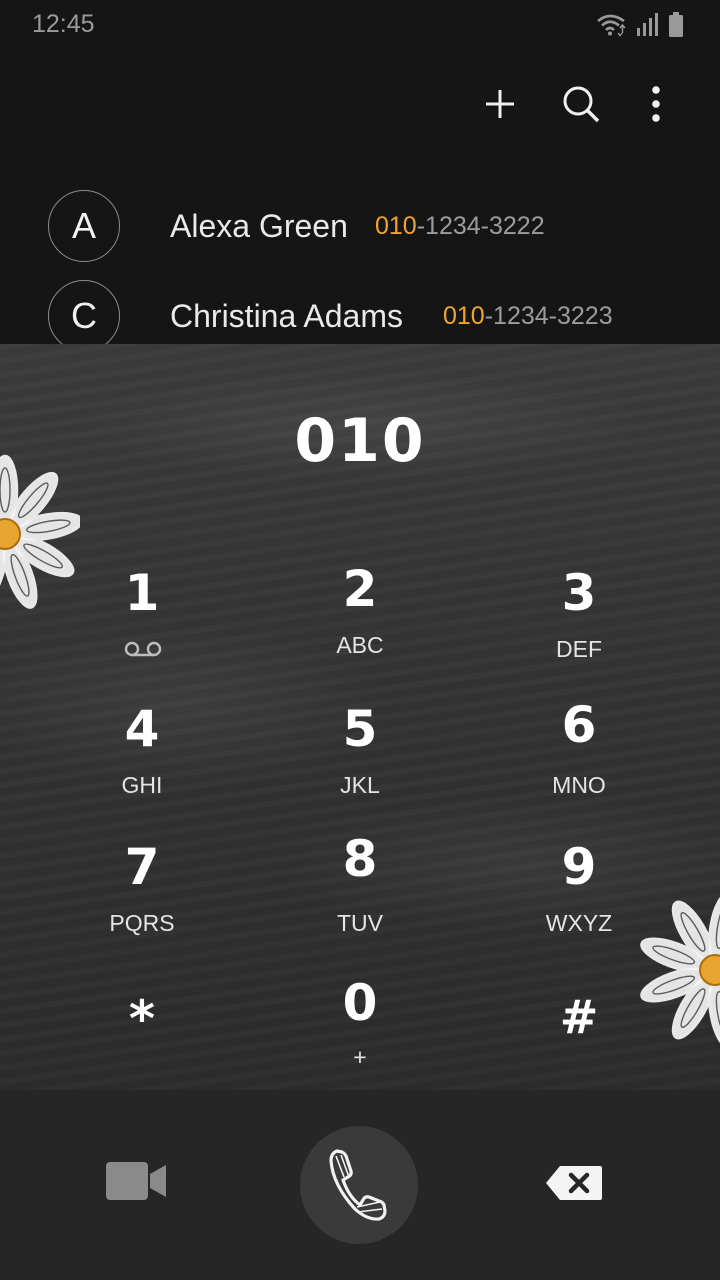 Image resolution: width=720 pixels, height=1280 pixels. Describe the element at coordinates (259, 226) in the screenshot. I see `contact-name: Alexa Green` at that location.